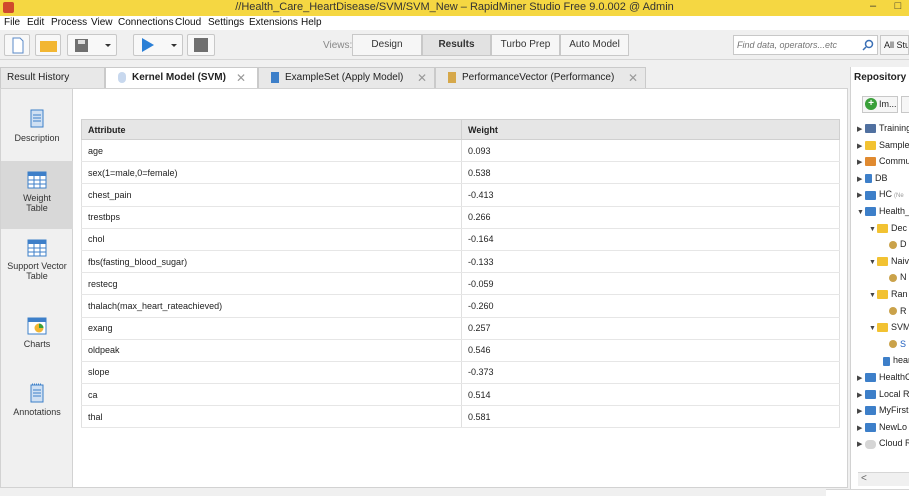  Describe the element at coordinates (882, 427) in the screenshot. I see `repository-item: ▶ NewLo` at that location.